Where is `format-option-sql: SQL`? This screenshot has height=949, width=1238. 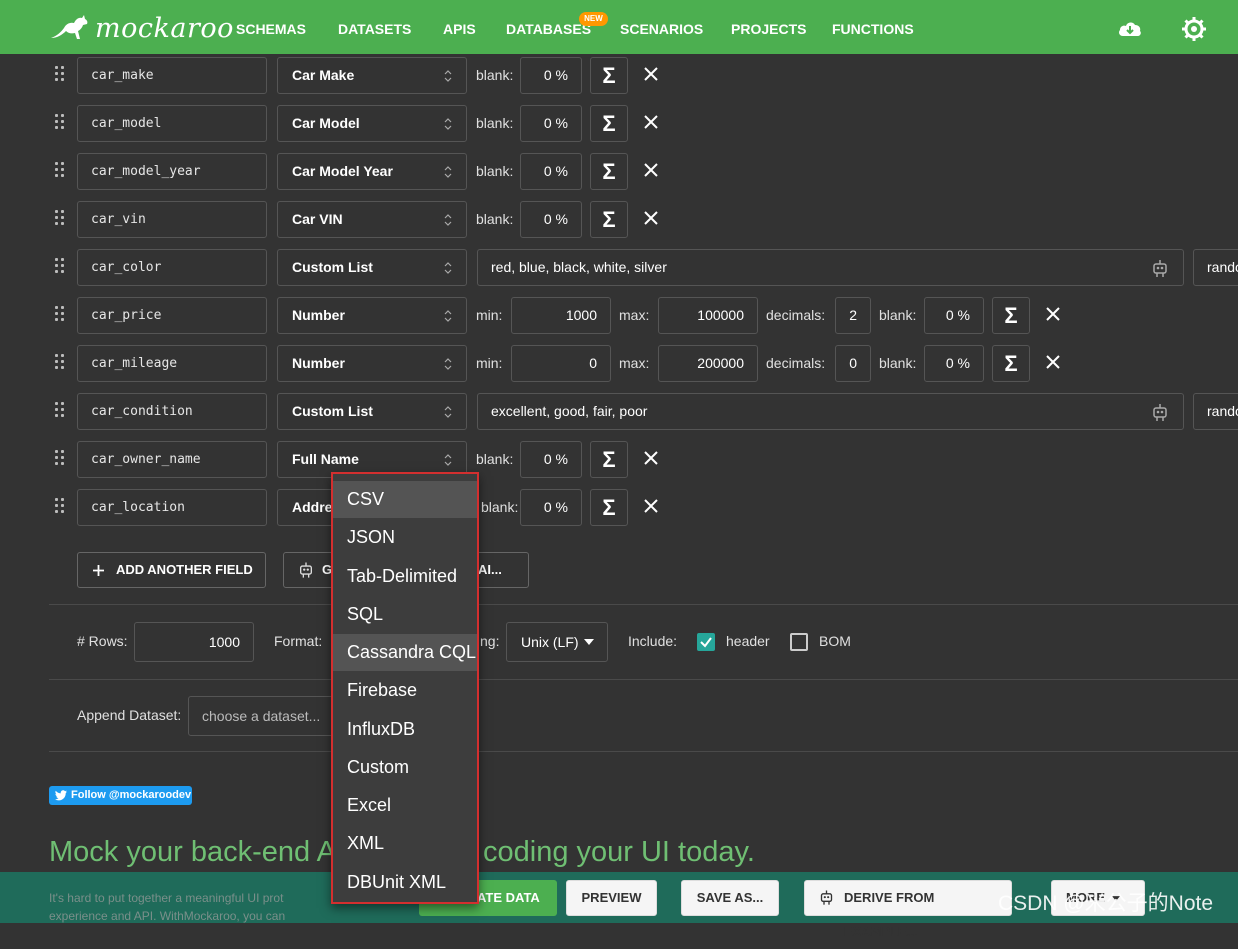 format-option-sql: SQL is located at coordinates (405, 614).